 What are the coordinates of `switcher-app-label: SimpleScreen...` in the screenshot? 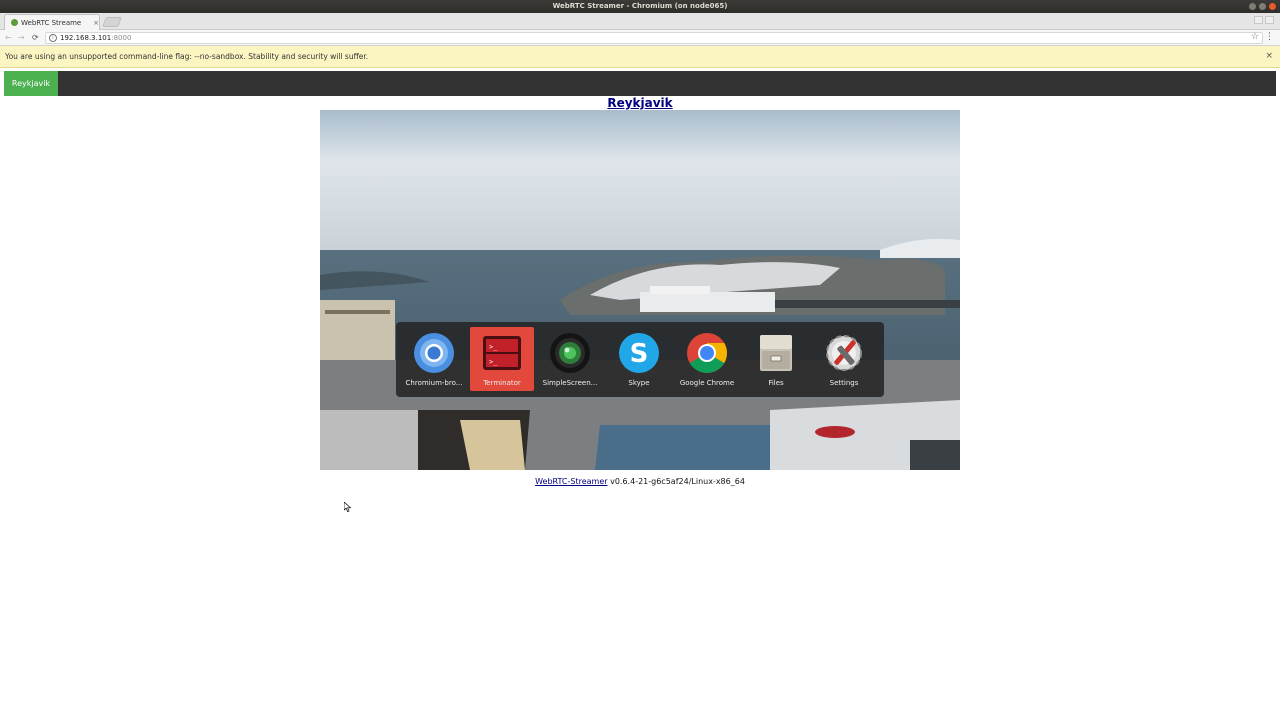 It's located at (570, 383).